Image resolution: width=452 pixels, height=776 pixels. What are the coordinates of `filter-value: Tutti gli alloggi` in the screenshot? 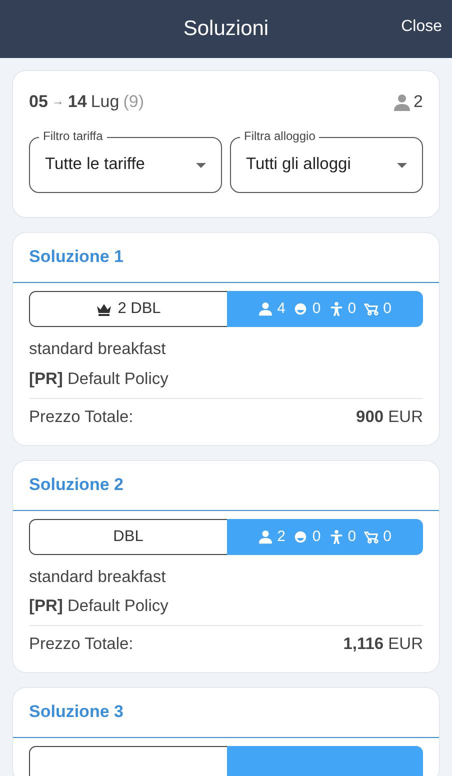 It's located at (298, 165).